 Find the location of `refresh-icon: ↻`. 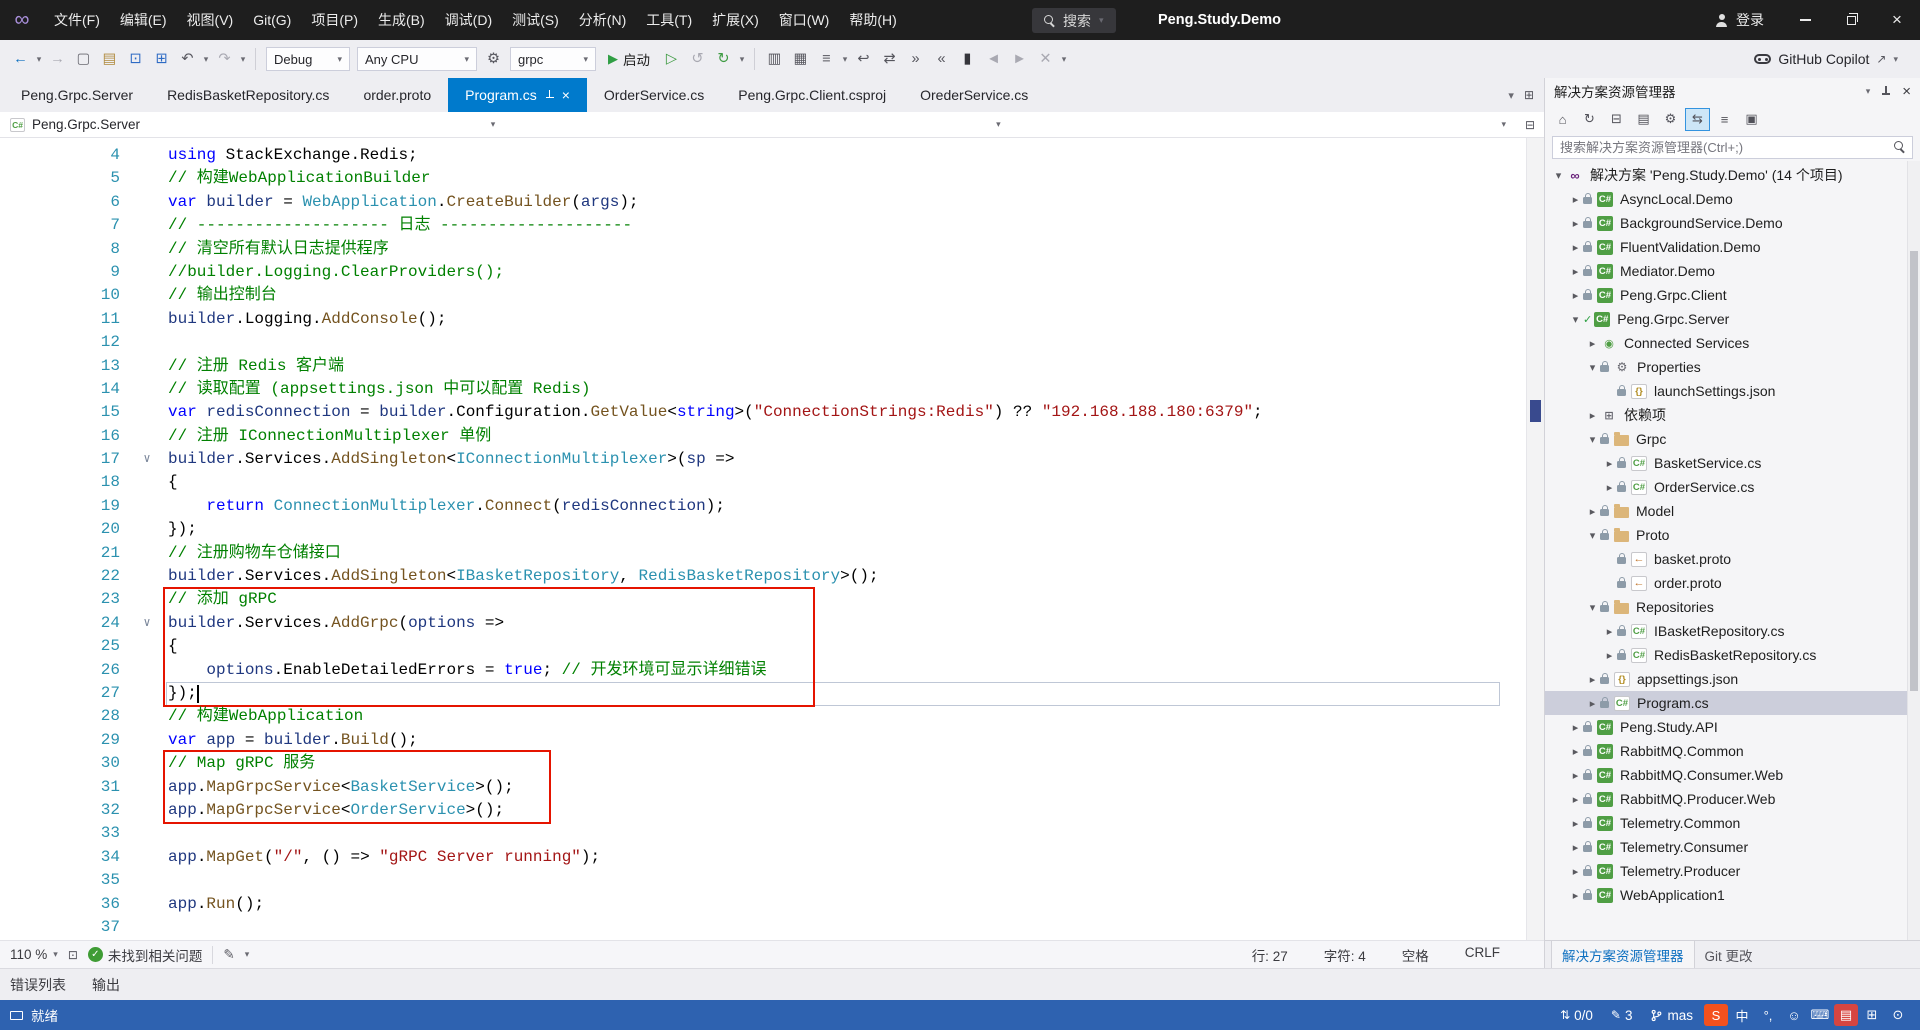

refresh-icon: ↻ is located at coordinates (1589, 119).